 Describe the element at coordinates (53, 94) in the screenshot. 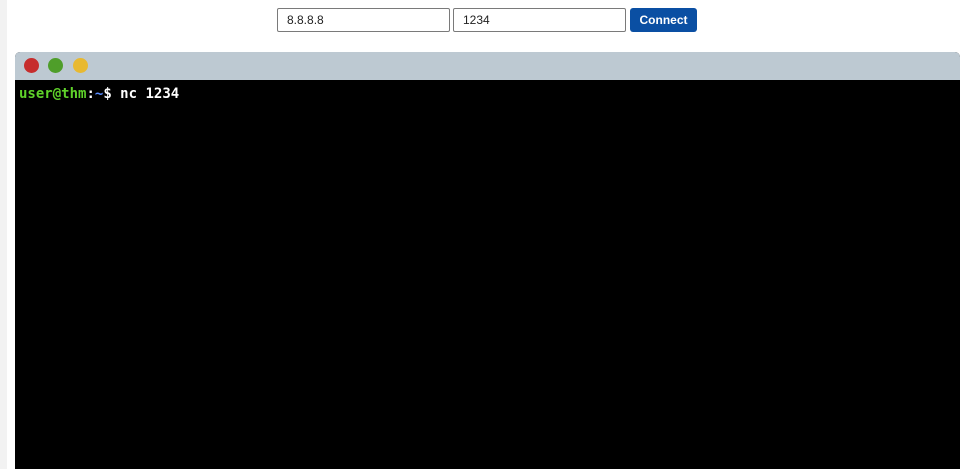

I see `prompt-user: user@thm` at that location.